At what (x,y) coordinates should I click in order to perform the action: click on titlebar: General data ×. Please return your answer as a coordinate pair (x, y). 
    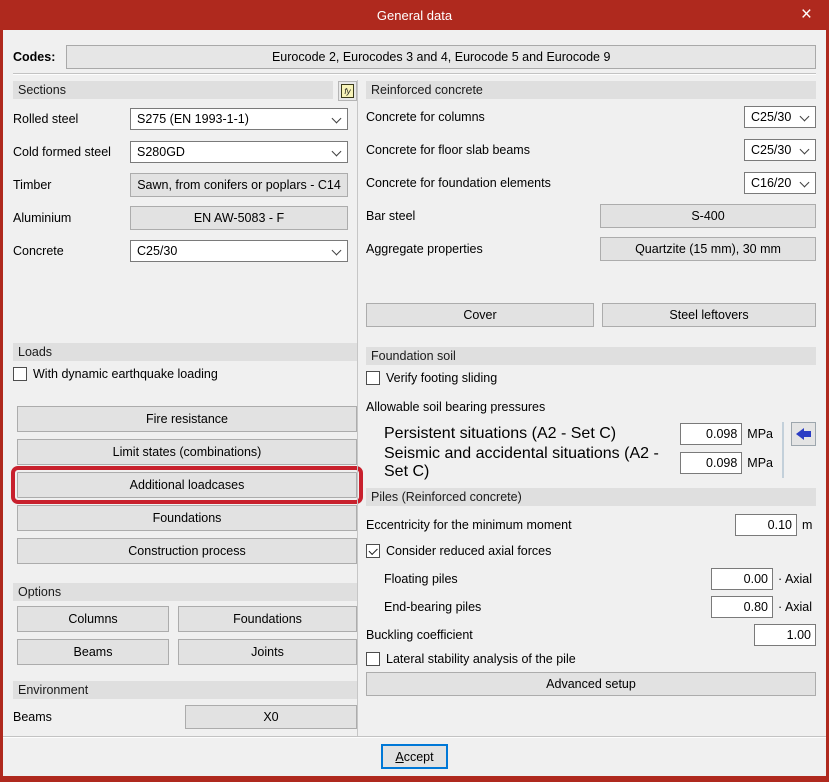
    Looking at the image, I should click on (414, 15).